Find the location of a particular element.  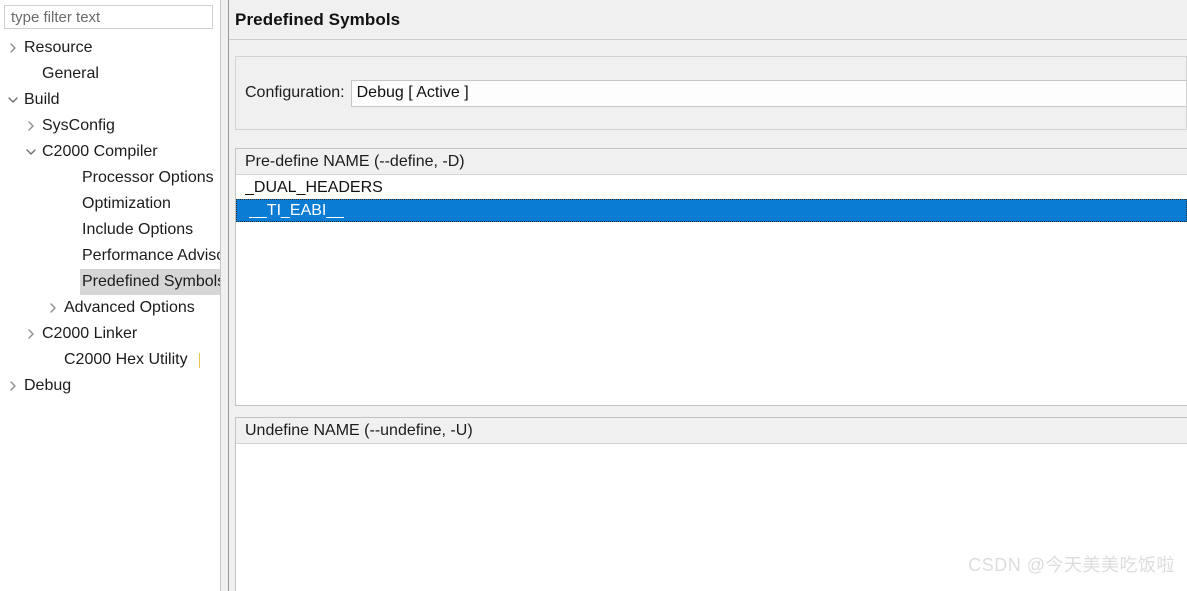

tree-item-performance-advisor: Performance Advisor is located at coordinates (110, 256).